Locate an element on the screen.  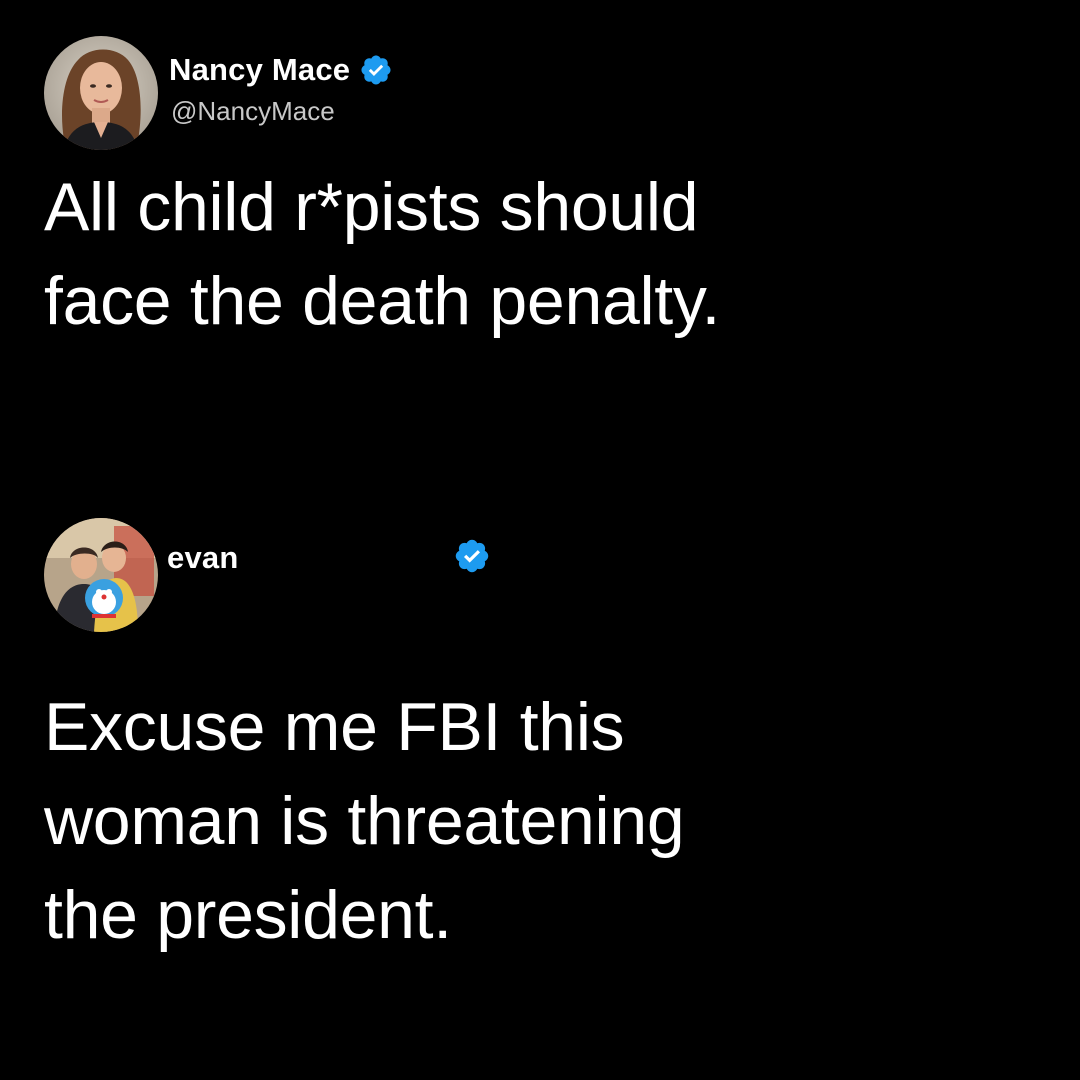
display-name: Nancy Mace is located at coordinates (259, 70).